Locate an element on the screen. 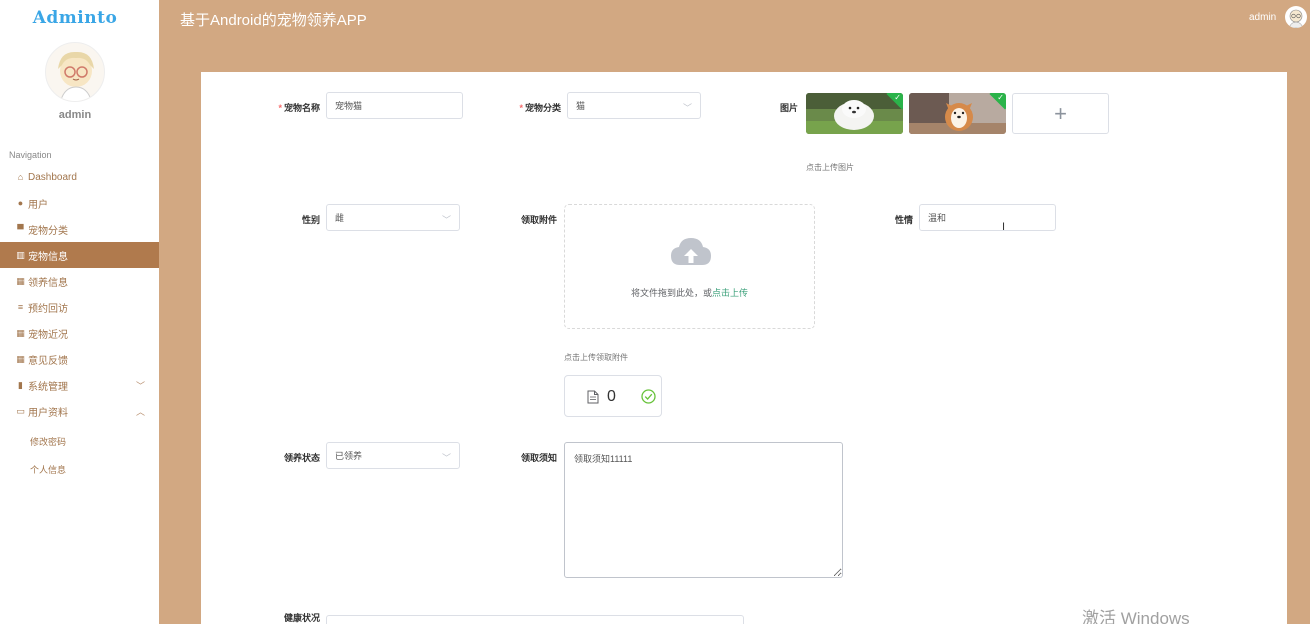 This screenshot has width=1310, height=624. check-circle-icon is located at coordinates (648, 398).